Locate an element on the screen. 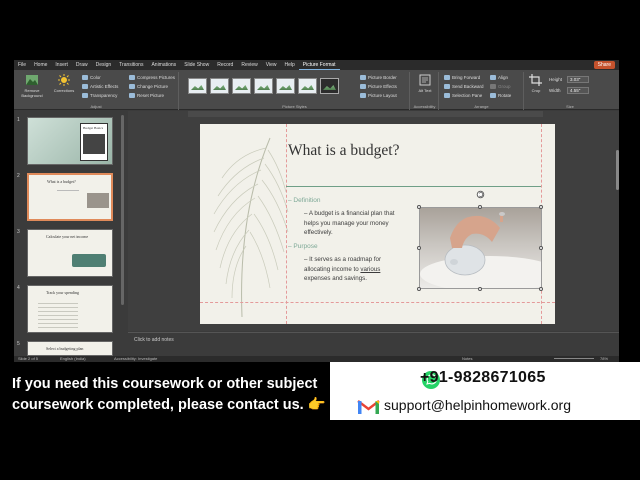 This screenshot has width=640, height=480. width-input: 4.55" is located at coordinates (578, 90).